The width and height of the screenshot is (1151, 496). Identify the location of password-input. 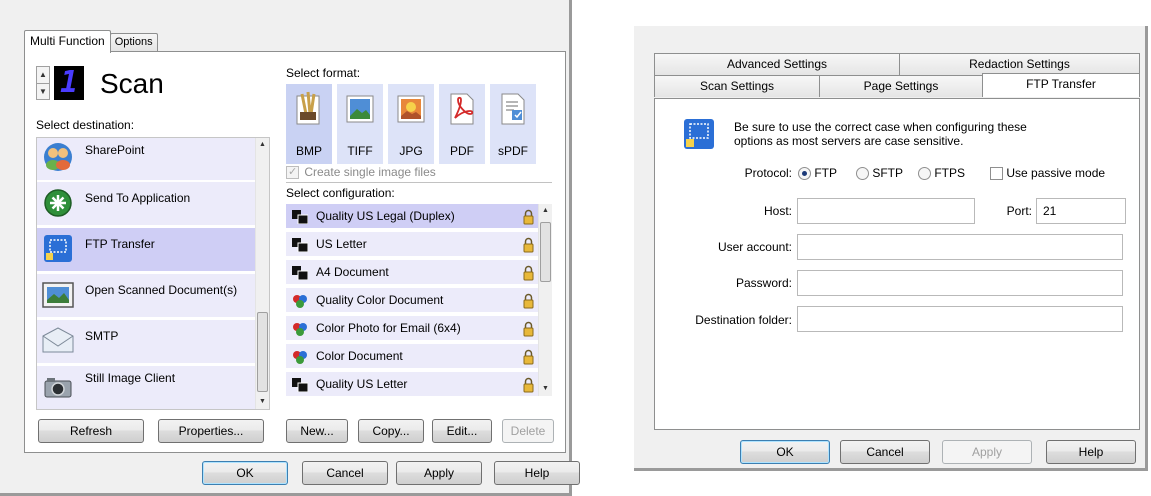
(960, 283).